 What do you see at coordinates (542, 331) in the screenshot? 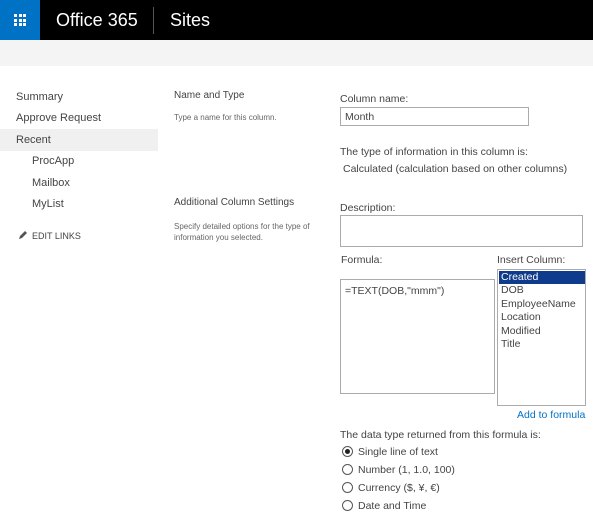
I see `column-option-modified: Modified` at bounding box center [542, 331].